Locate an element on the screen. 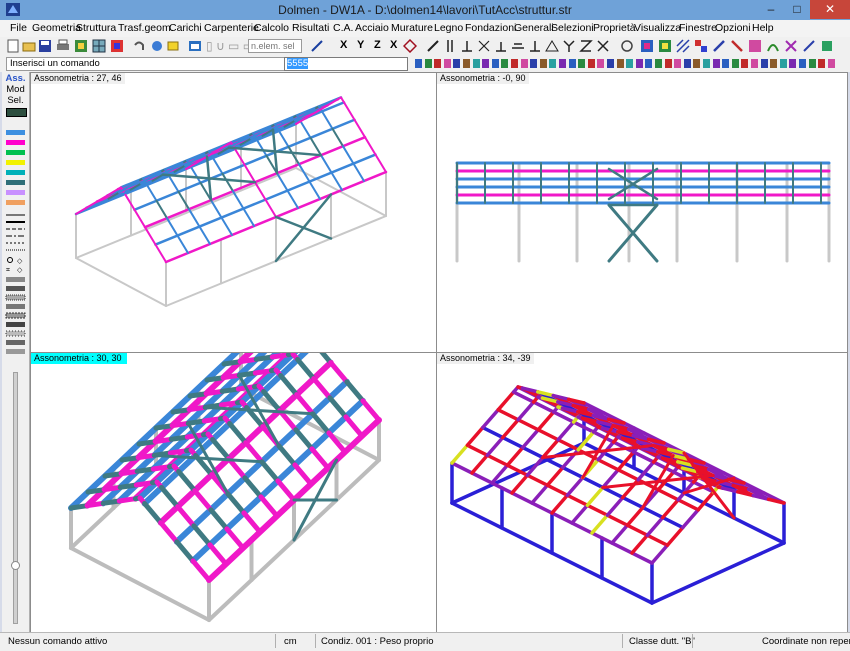 This screenshot has height=651, width=850. toolbar-tool-7-icon is located at coordinates (476, 63).